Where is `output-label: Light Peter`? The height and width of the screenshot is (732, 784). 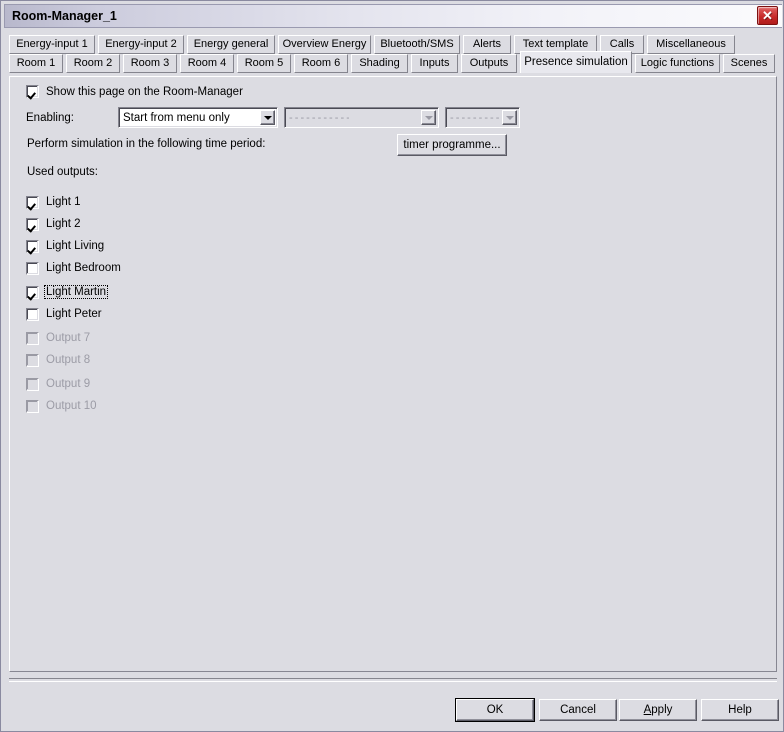
output-label: Light Peter is located at coordinates (74, 314).